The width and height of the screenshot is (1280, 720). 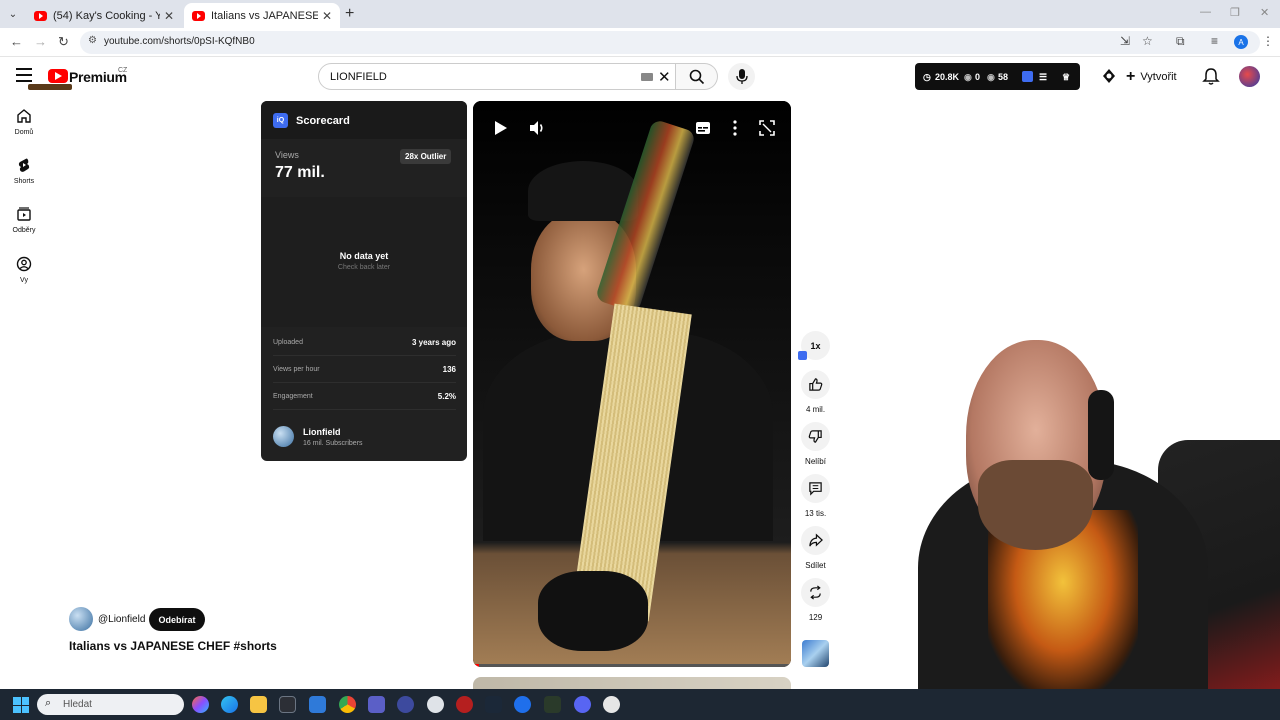 What do you see at coordinates (24, 116) in the screenshot?
I see `home-icon` at bounding box center [24, 116].